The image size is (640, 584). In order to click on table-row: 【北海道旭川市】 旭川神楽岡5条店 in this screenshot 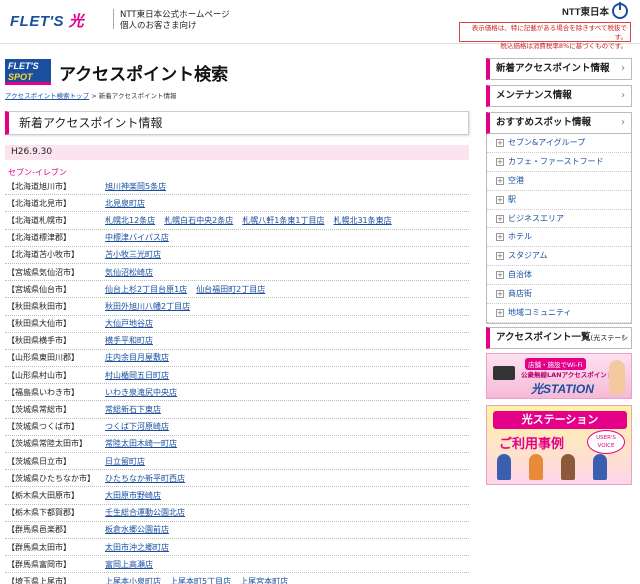, I will do `click(237, 187)`.